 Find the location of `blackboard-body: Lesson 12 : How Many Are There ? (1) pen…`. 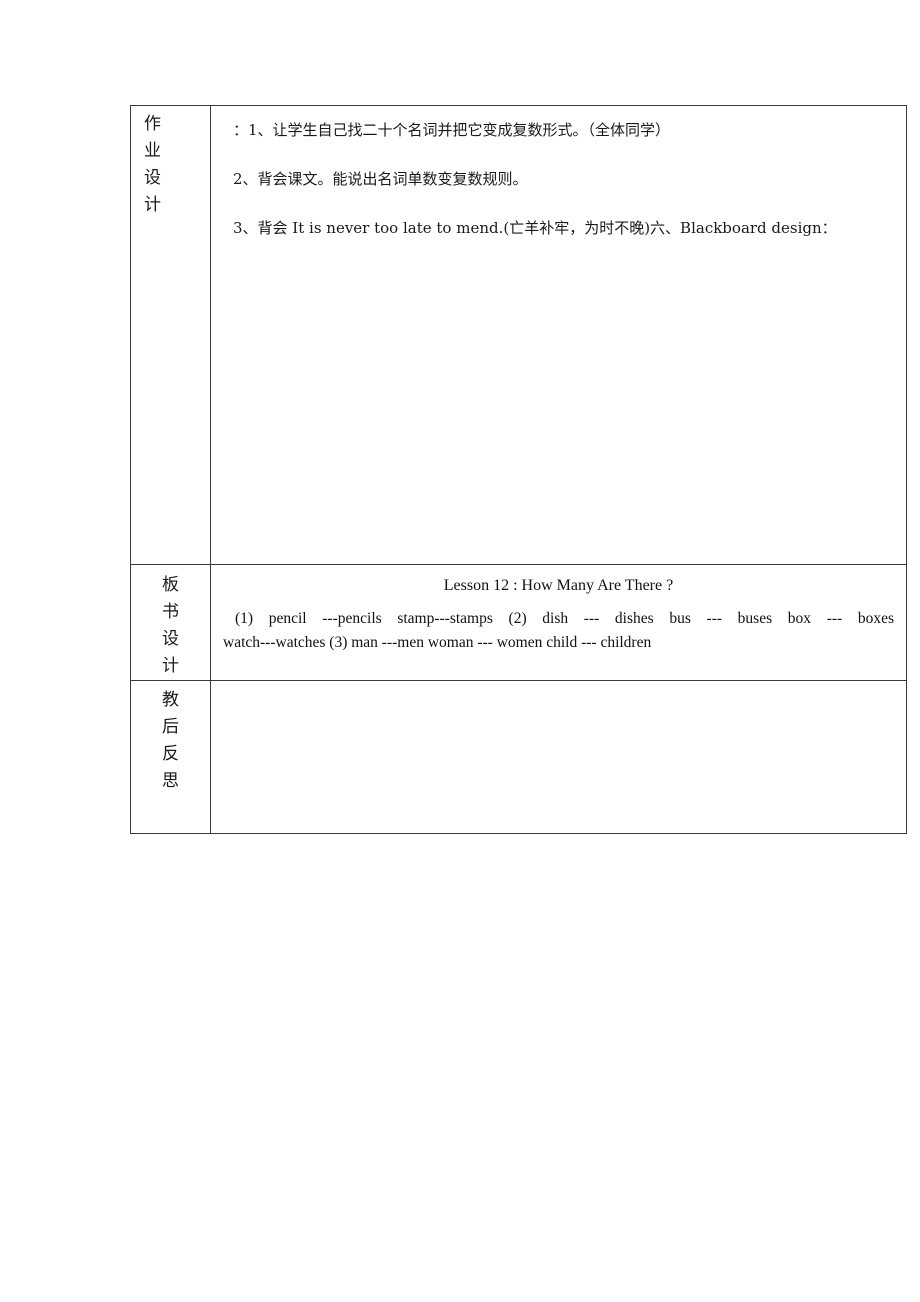

blackboard-body: Lesson 12 : How Many Are There ? (1) pen… is located at coordinates (558, 610).